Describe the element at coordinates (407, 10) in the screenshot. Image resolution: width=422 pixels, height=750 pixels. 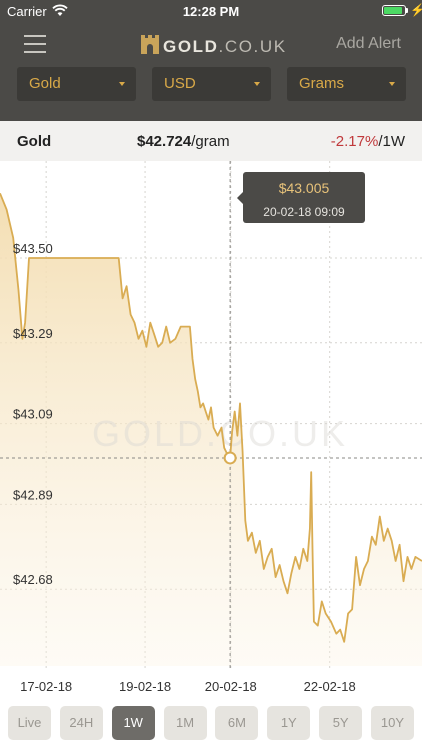
I see `battery-tip` at that location.